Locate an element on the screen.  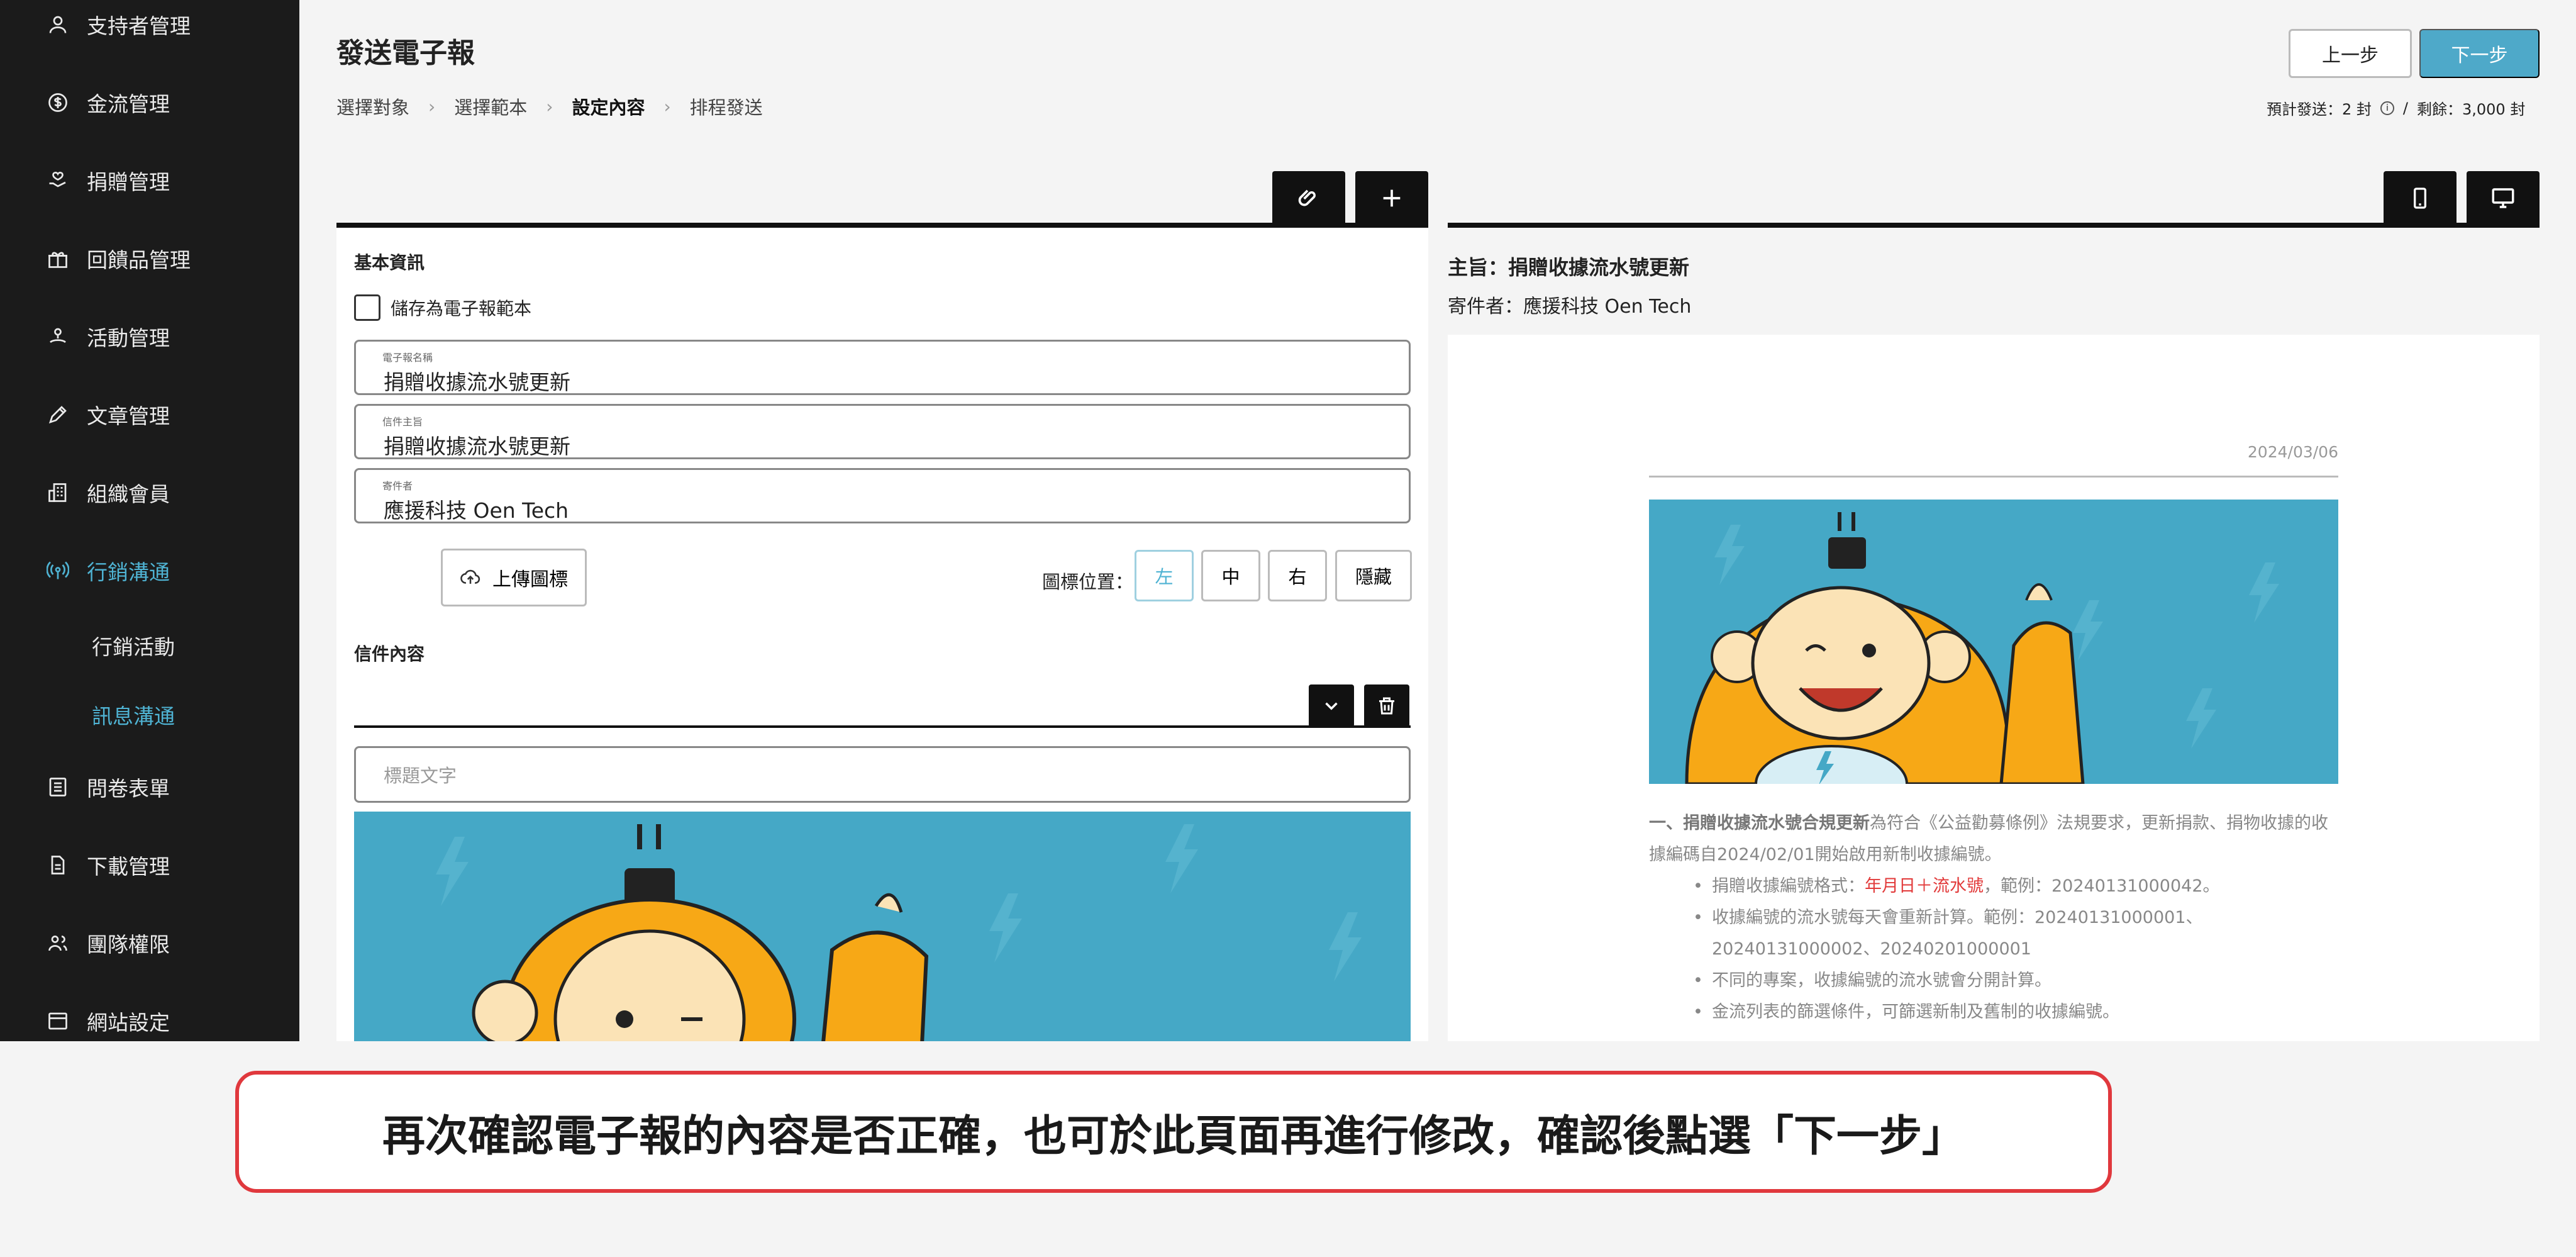
sidebar-item-label: 捐贈管理 is located at coordinates (128, 182).